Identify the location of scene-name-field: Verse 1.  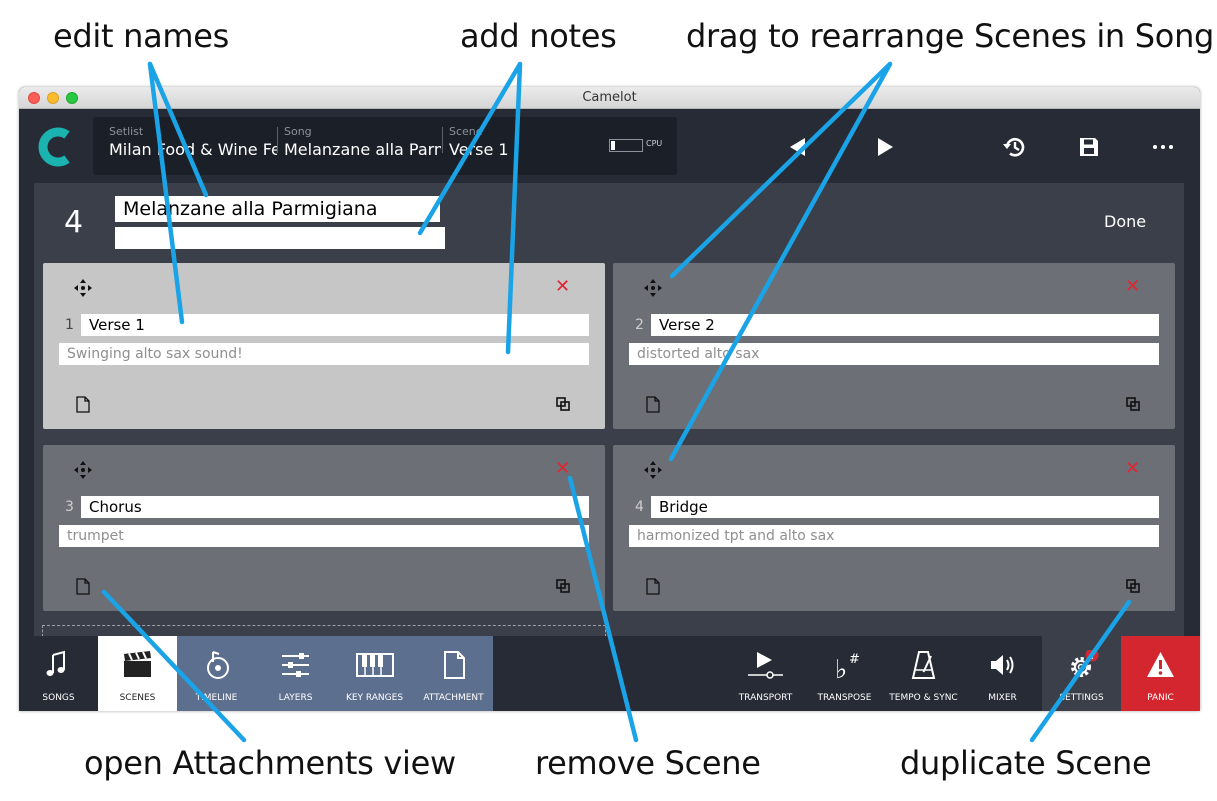
(335, 325).